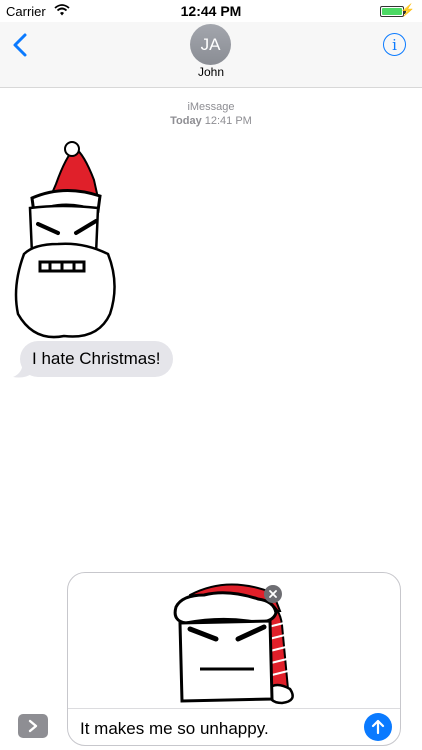  Describe the element at coordinates (174, 729) in the screenshot. I see `compose-text-input: It makes me so unhappy.` at that location.